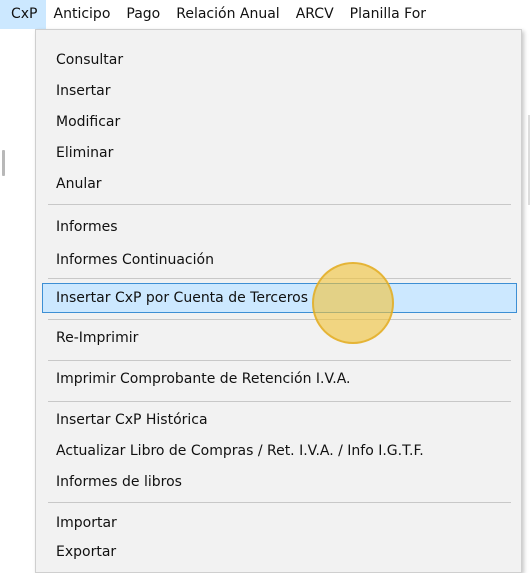 The width and height of the screenshot is (532, 573). I want to click on menu-item-informes: Informes, so click(279, 227).